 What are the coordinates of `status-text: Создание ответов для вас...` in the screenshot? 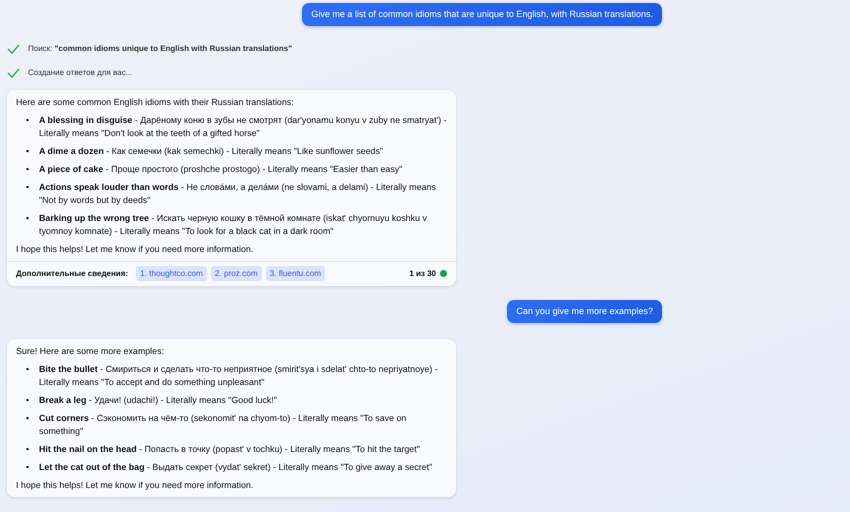 It's located at (80, 73).